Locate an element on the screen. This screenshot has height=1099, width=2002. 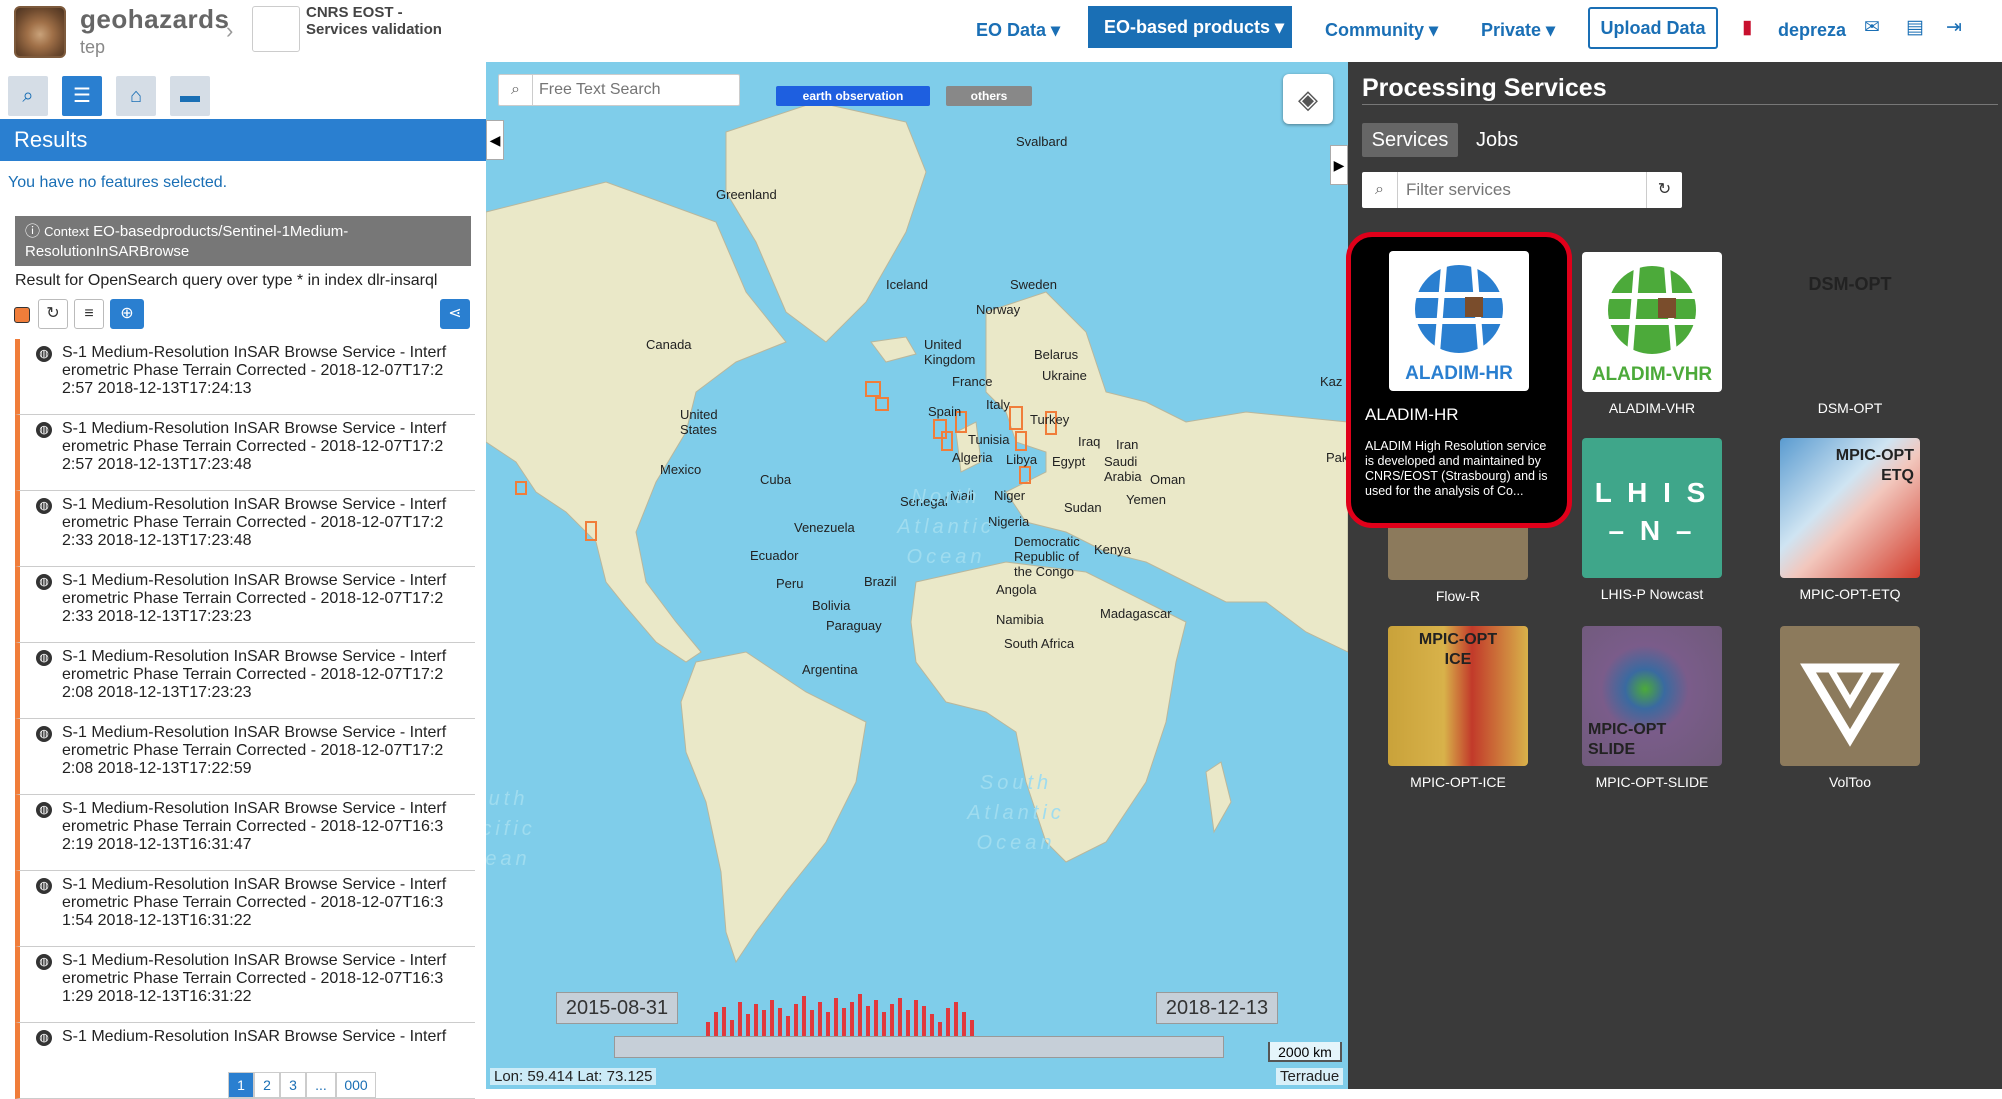
filter-services: ⌕ ↻ is located at coordinates (1522, 190).